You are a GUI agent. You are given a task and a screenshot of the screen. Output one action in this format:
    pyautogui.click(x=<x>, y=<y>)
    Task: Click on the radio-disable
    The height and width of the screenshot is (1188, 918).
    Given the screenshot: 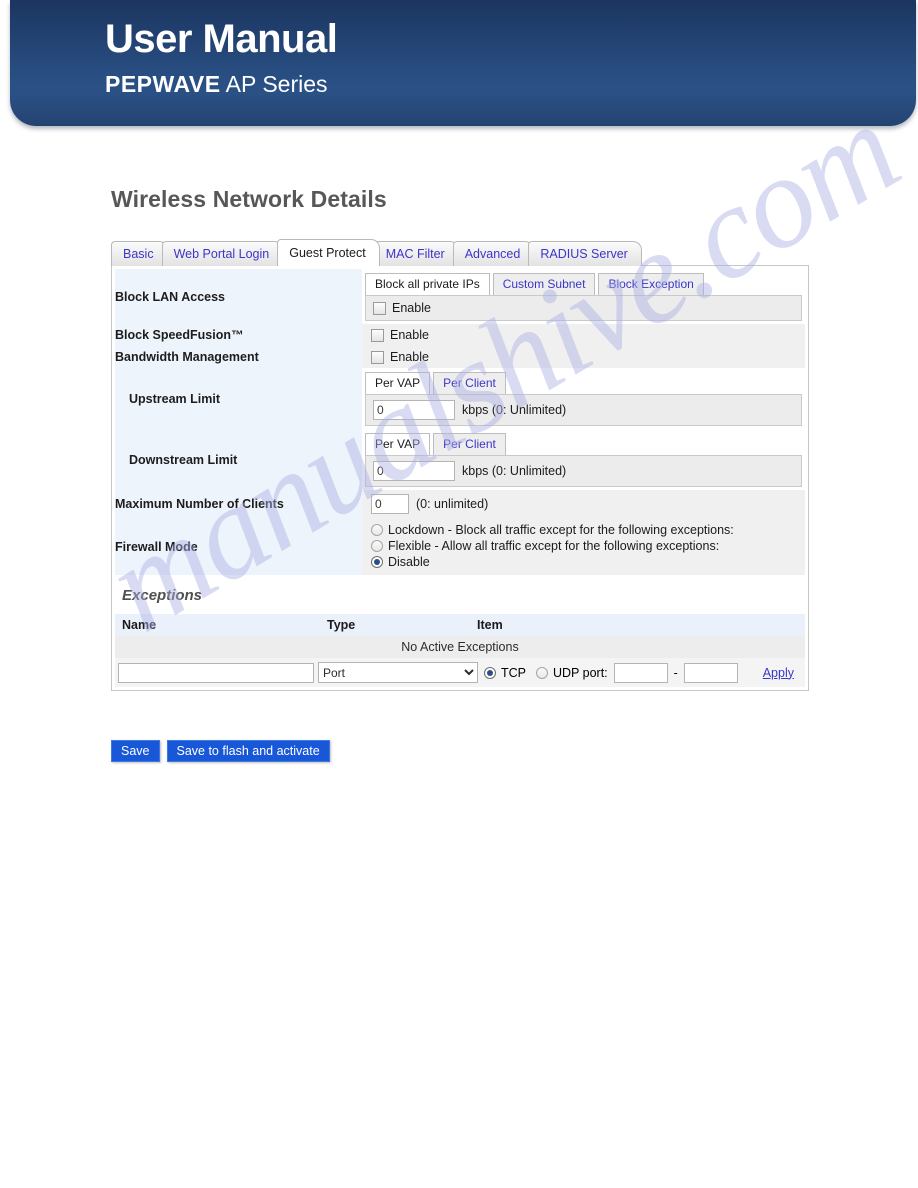 What is the action you would take?
    pyautogui.click(x=377, y=562)
    